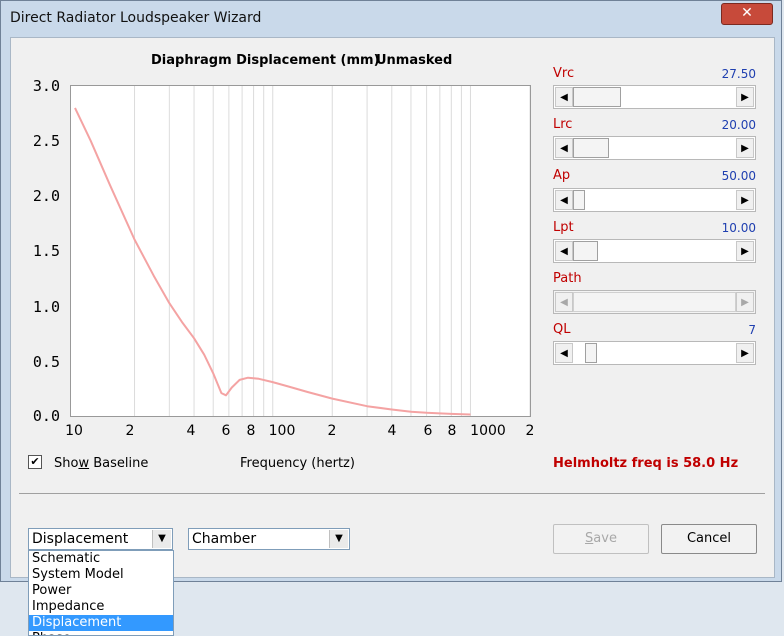 This screenshot has height=636, width=784. Describe the element at coordinates (654, 353) in the screenshot. I see `slider-ql: ◀ ▶` at that location.